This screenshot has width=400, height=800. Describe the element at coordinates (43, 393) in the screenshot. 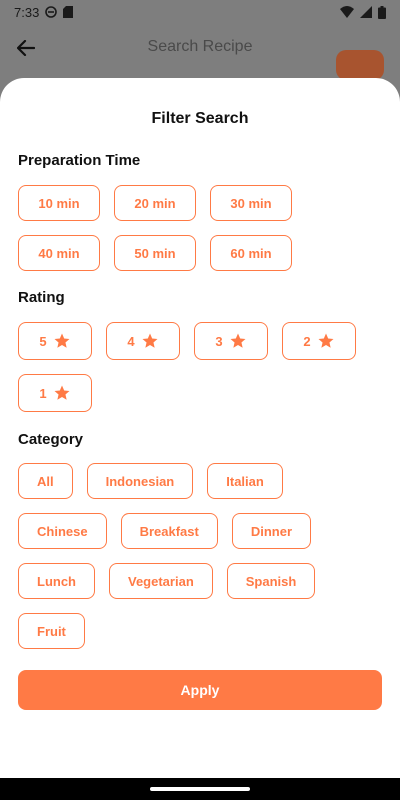

I see `rating-value: 1` at that location.